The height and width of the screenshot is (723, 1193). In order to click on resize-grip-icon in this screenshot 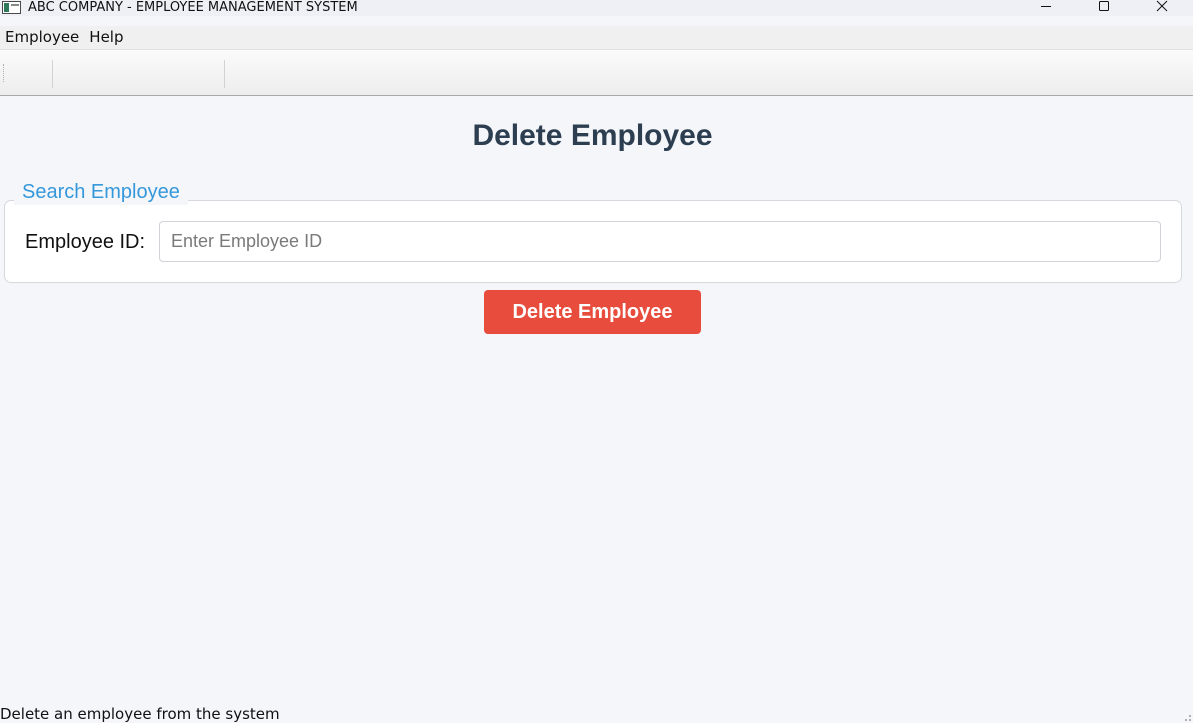, I will do `click(1187, 717)`.